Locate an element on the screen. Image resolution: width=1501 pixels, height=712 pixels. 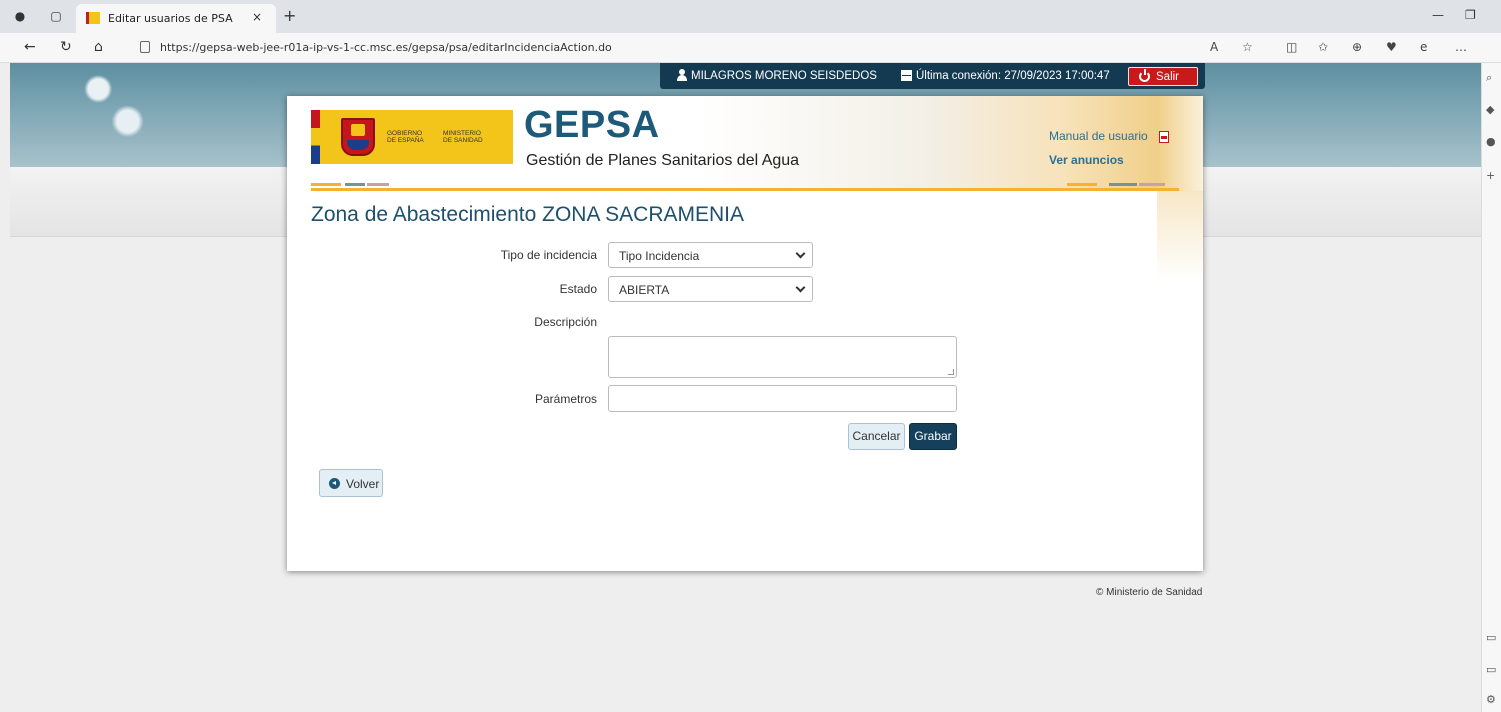
logout-label: Salir is located at coordinates (1168, 77).